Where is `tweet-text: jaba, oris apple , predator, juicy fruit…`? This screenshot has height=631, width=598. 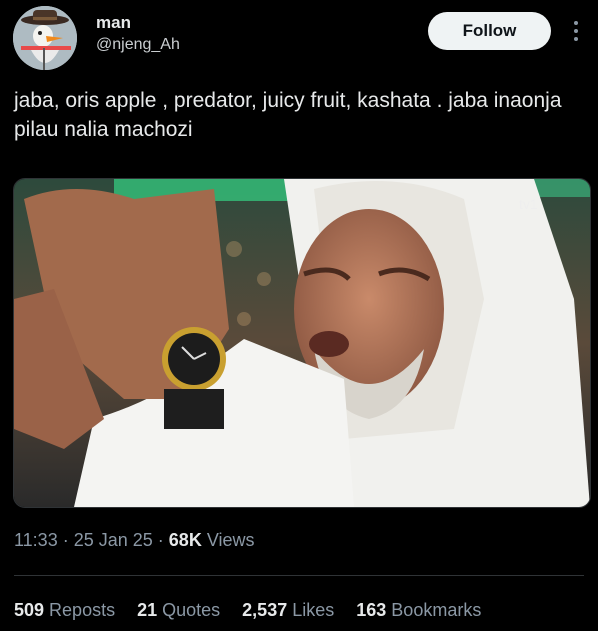 tweet-text: jaba, oris apple , predator, juicy fruit… is located at coordinates (291, 115).